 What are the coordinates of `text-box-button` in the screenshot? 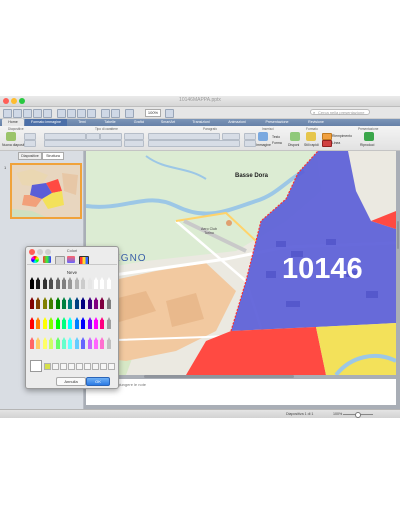 It's located at (250, 136).